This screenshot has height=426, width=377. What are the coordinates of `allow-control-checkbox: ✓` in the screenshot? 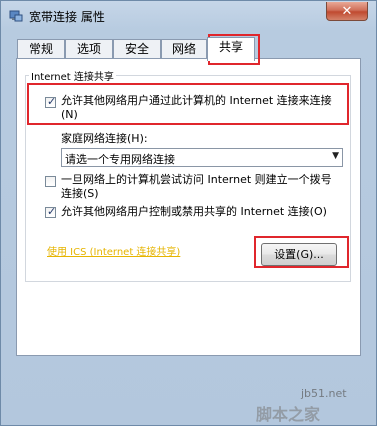 It's located at (51, 211).